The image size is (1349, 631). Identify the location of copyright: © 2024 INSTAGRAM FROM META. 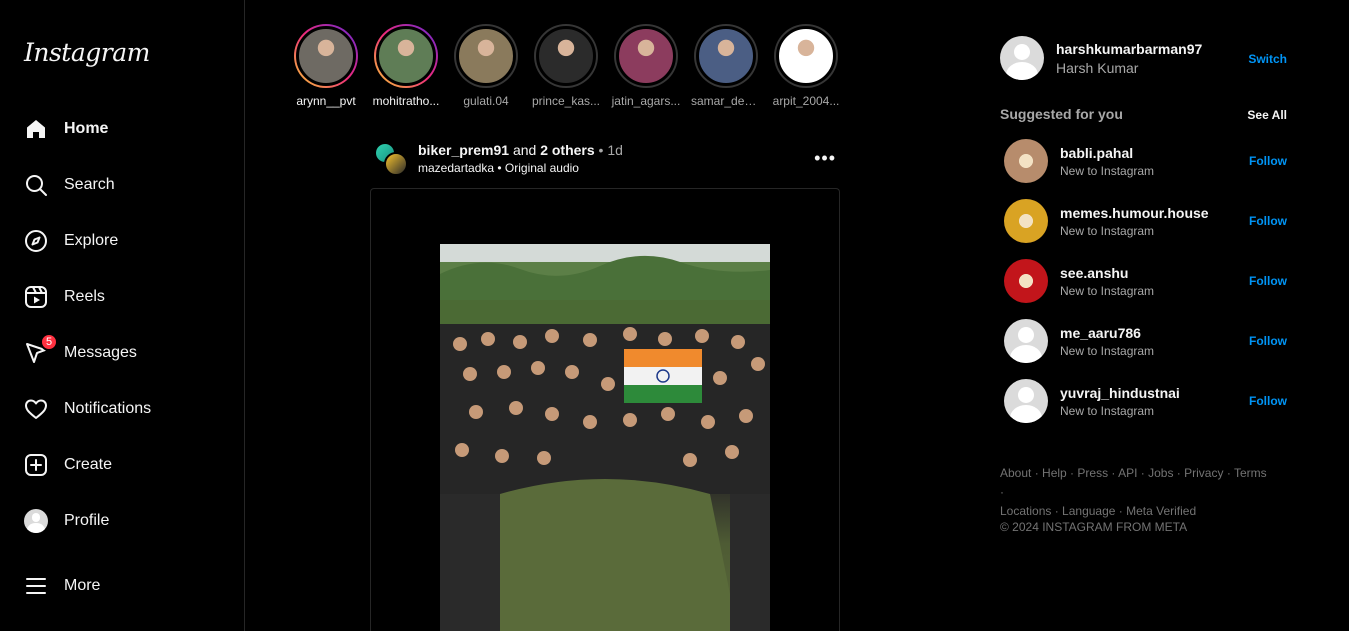
(1094, 527).